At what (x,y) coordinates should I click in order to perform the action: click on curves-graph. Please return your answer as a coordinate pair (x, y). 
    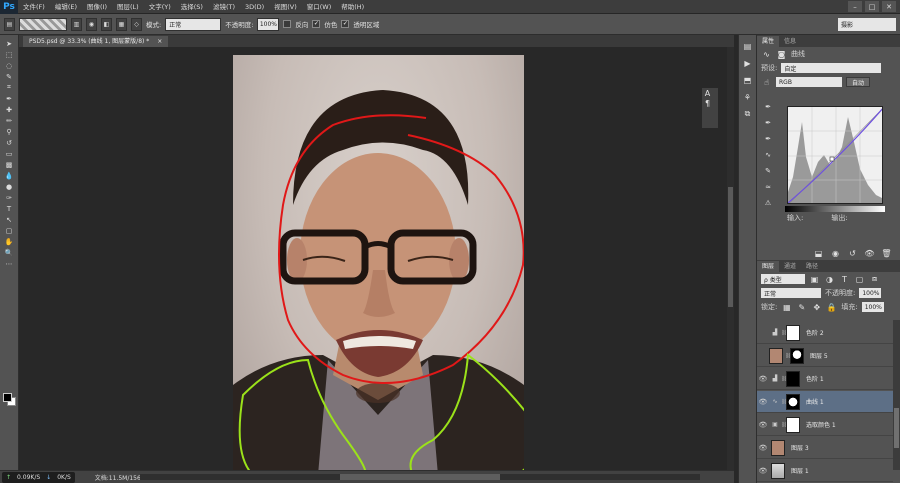
    Looking at the image, I should click on (835, 155).